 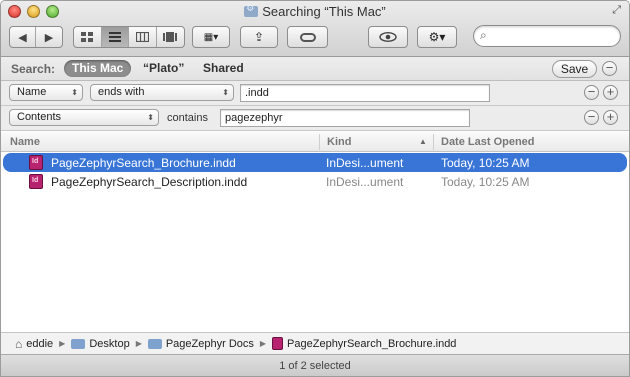 I want to click on column-header-kind: Kind, so click(x=339, y=142).